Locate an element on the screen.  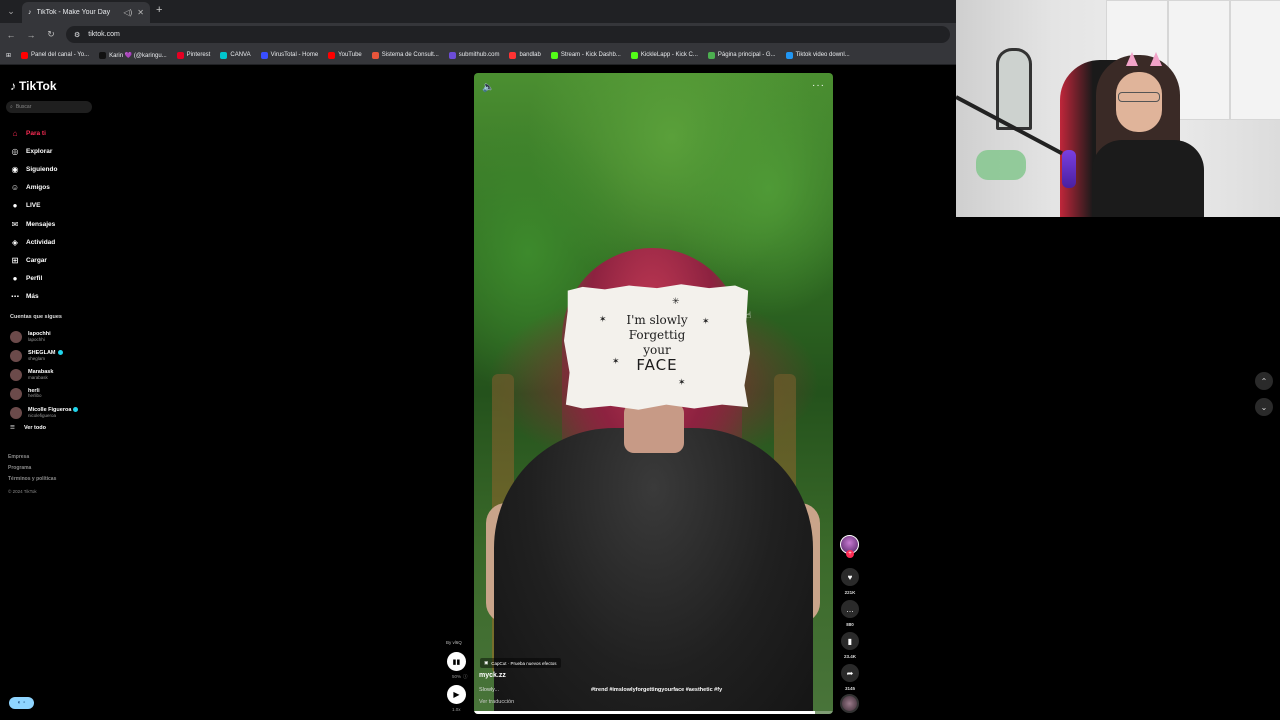
footer-link-program: Programa is located at coordinates (32, 468).